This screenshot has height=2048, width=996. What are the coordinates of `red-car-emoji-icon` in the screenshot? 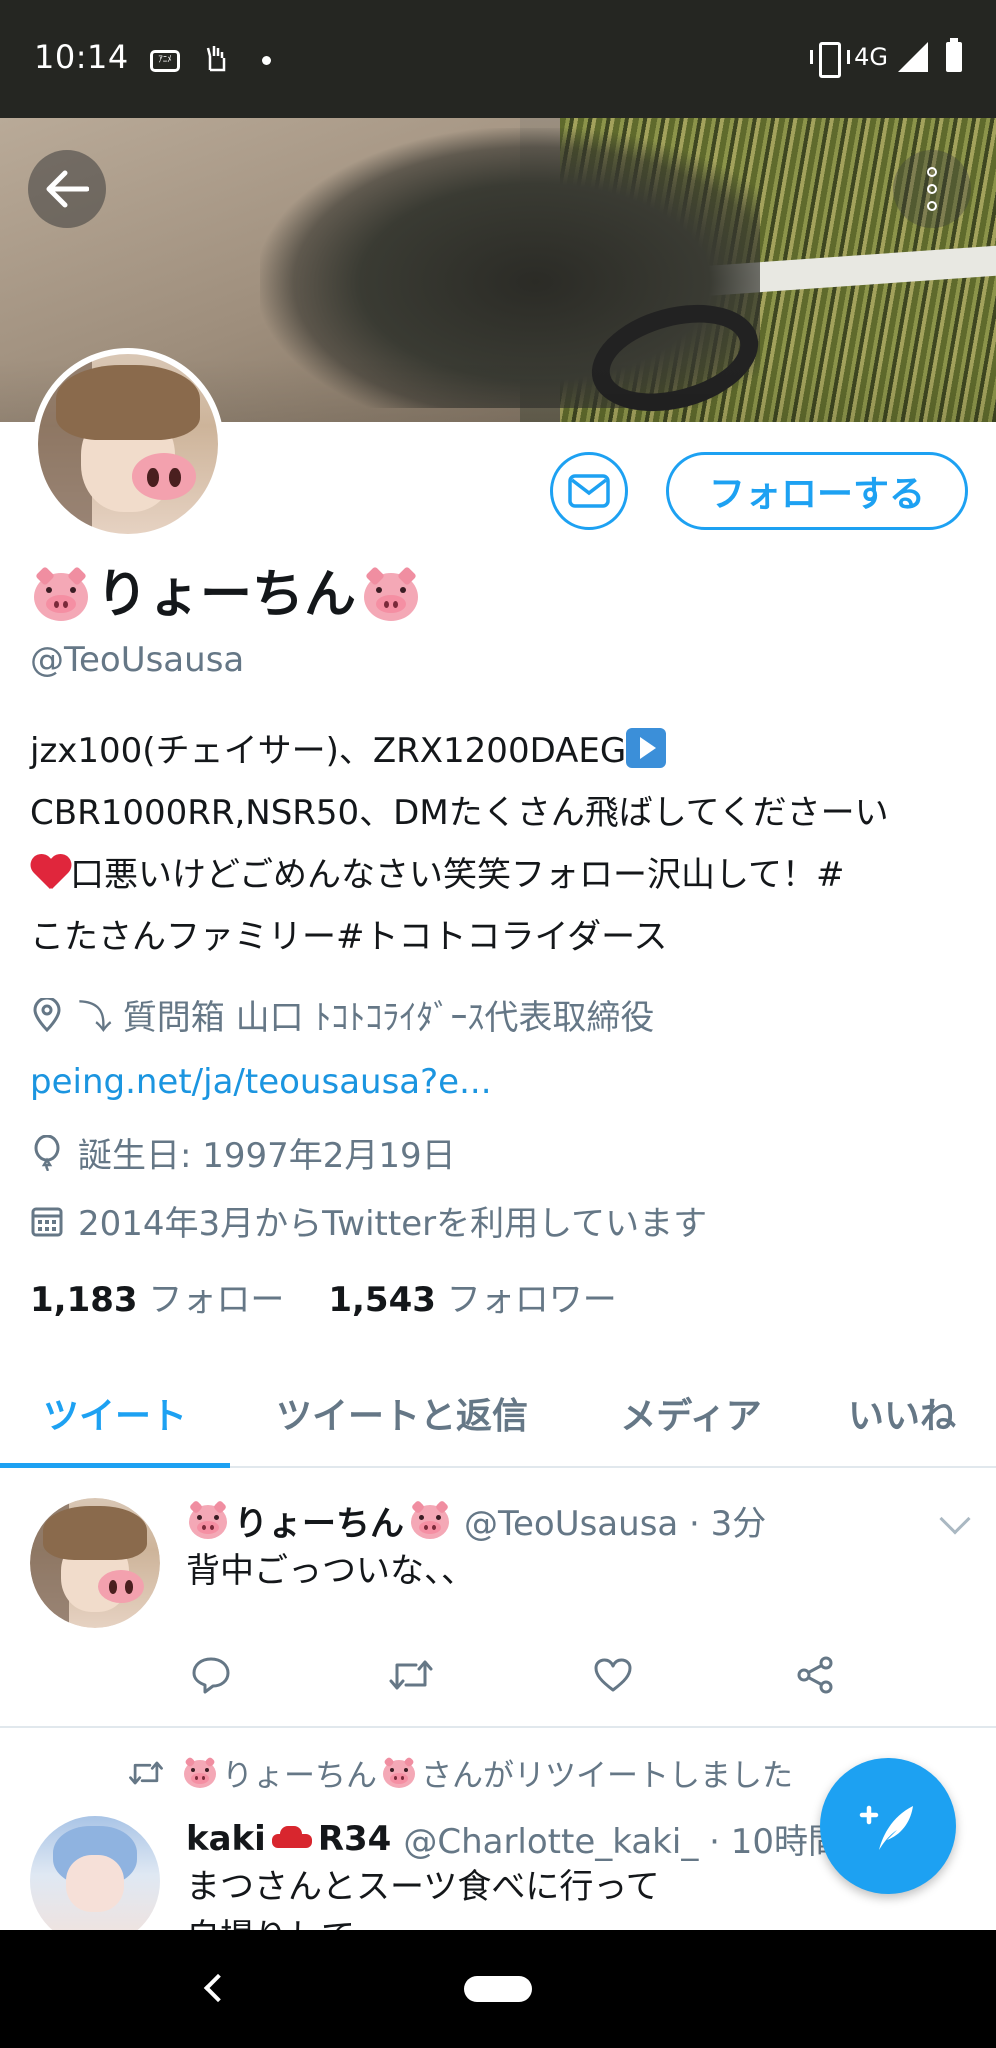 It's located at (292, 1839).